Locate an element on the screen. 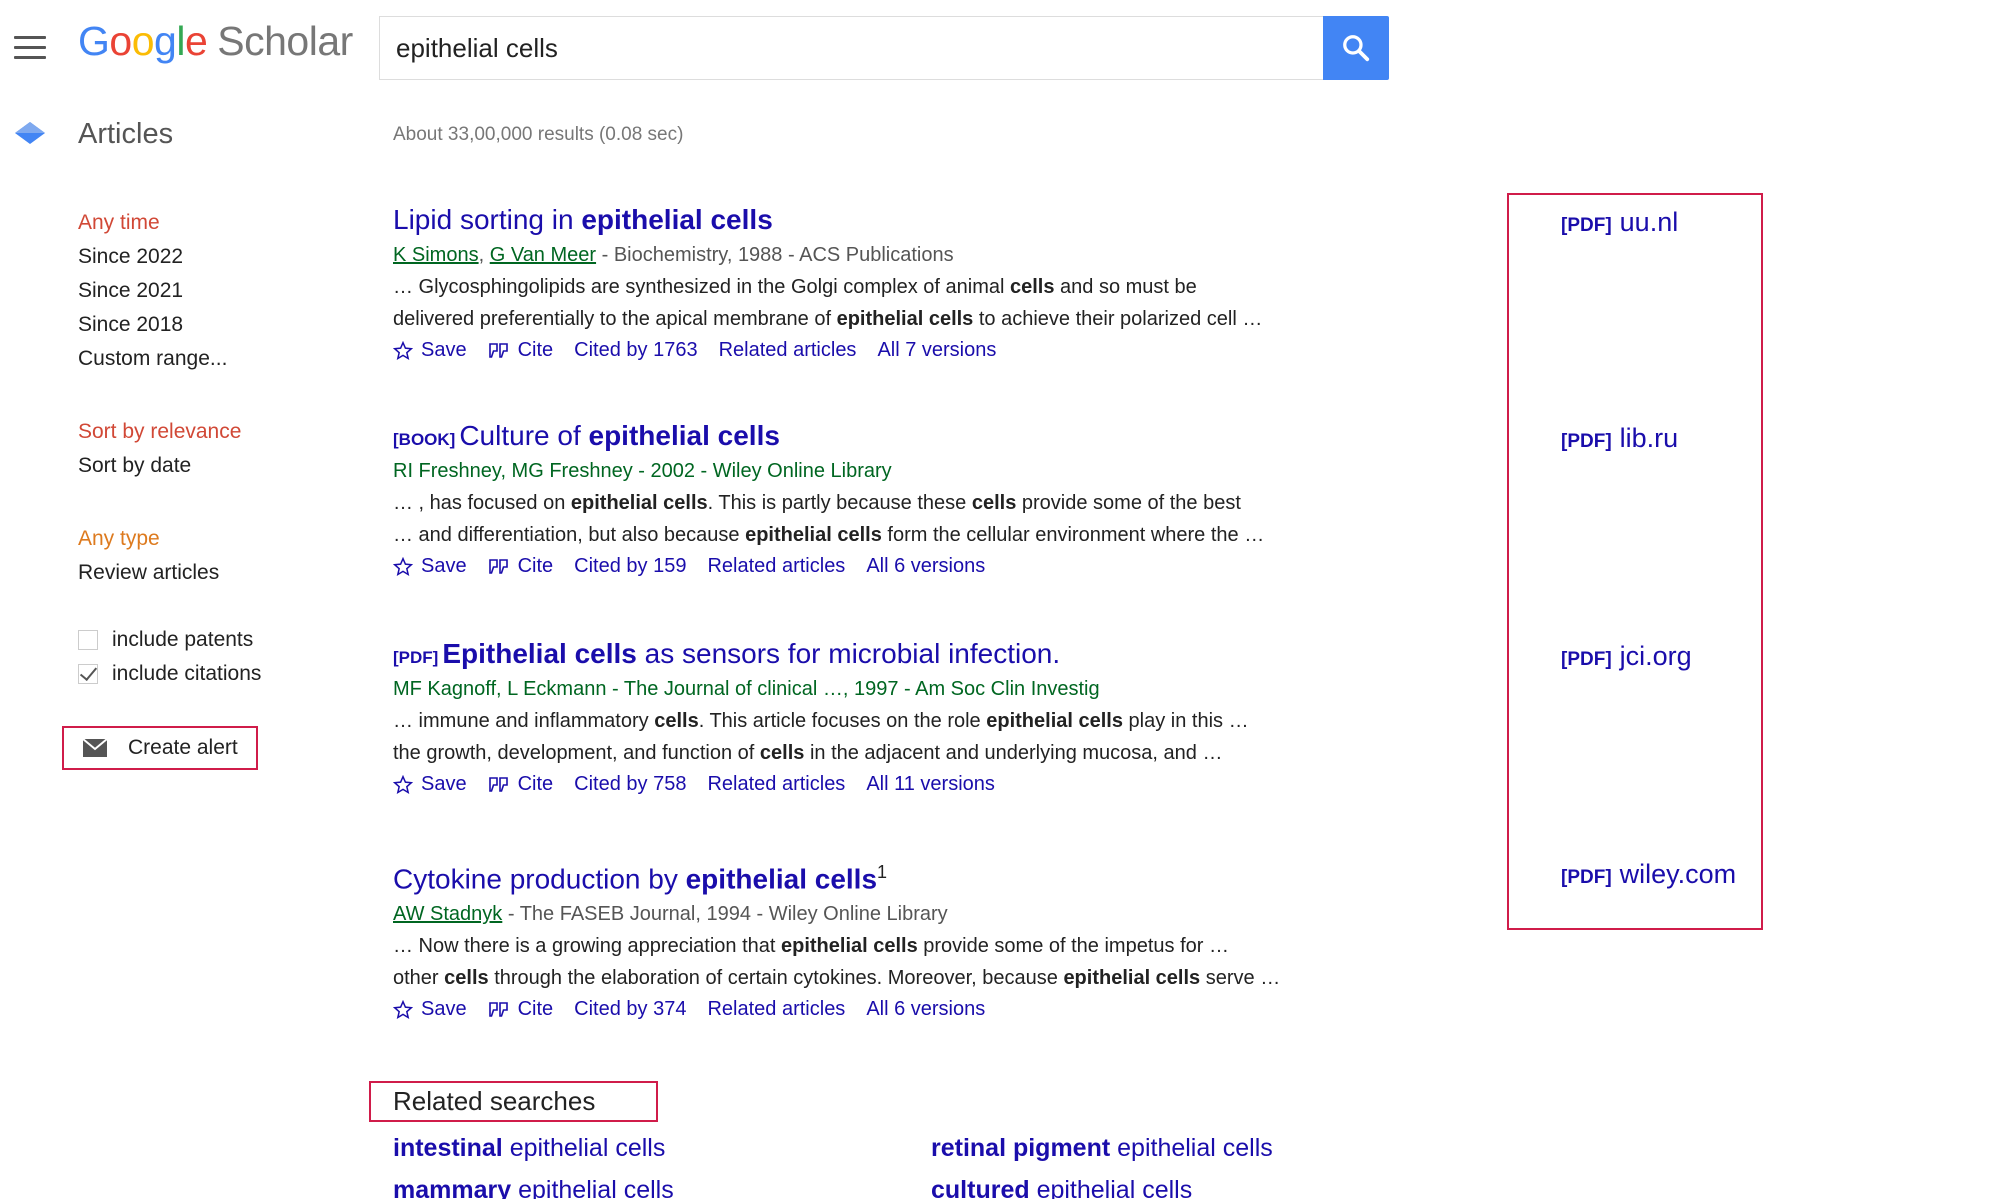 Image resolution: width=2000 pixels, height=1199 pixels. filter-any-type: Any type is located at coordinates (208, 539).